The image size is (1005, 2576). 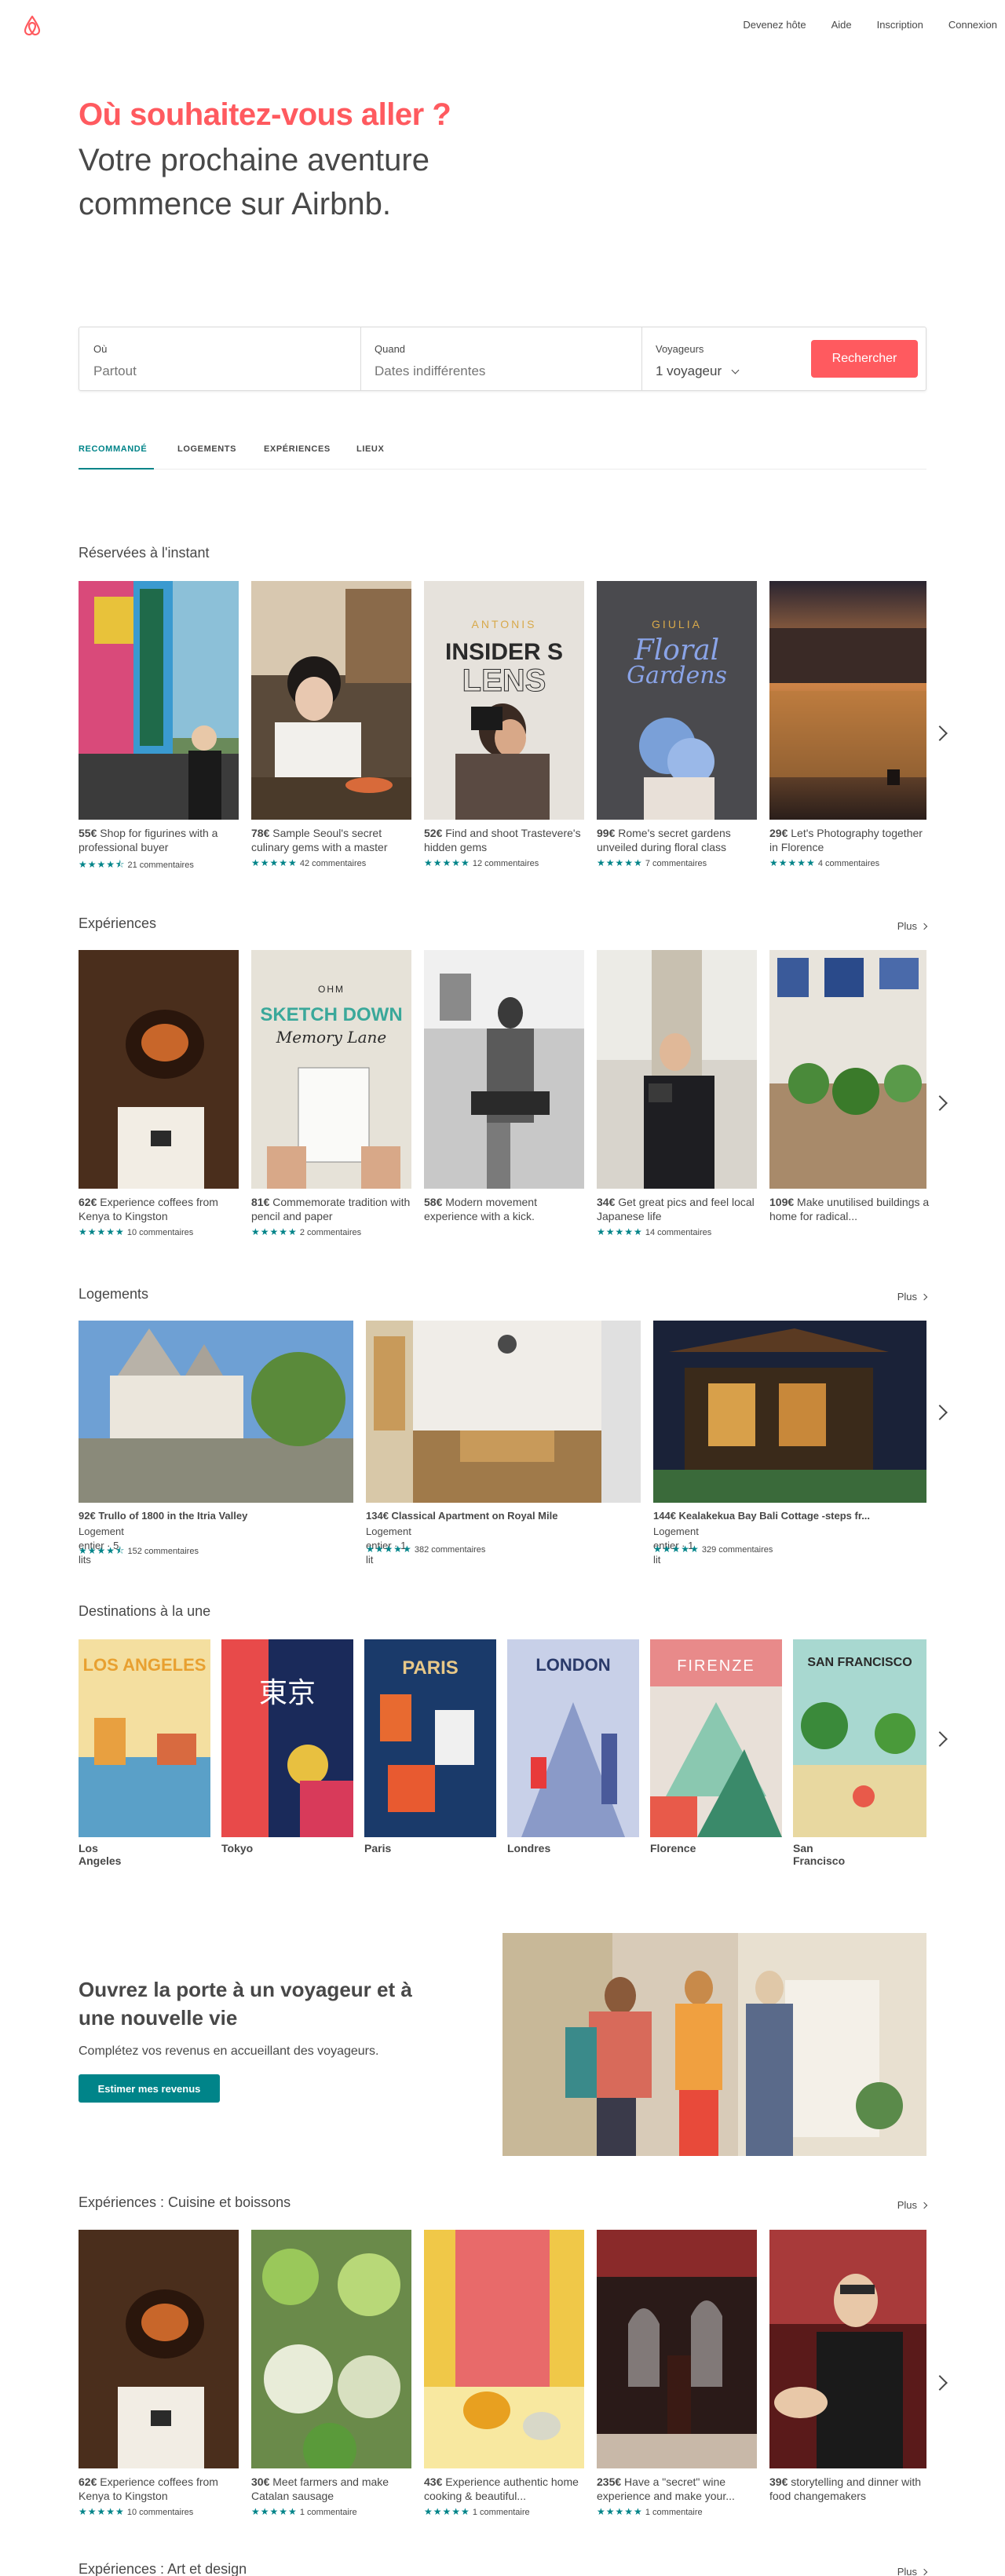 What do you see at coordinates (502, 25) in the screenshot?
I see `header: Devenez hôte Aide Inscription Connexion` at bounding box center [502, 25].